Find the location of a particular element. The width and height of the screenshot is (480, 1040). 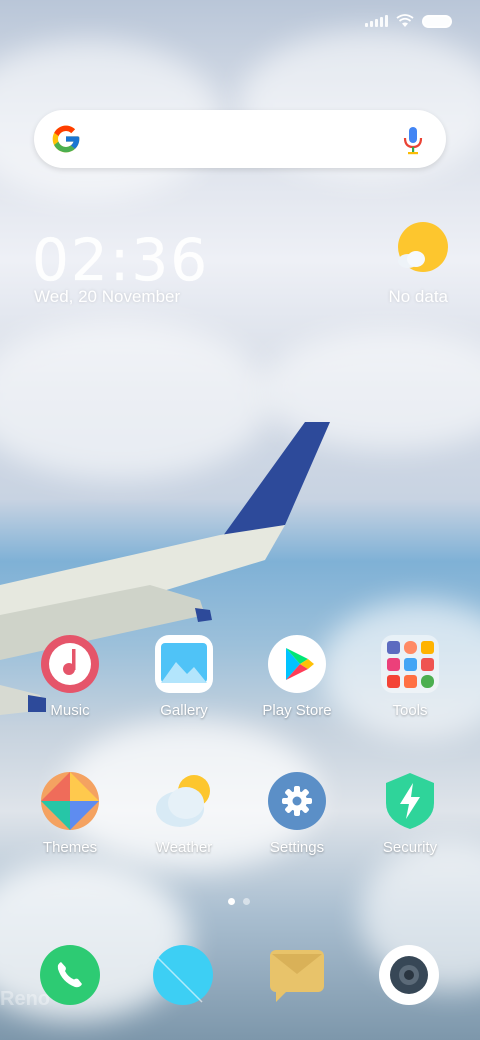

app-gallery: Gallery is located at coordinates (184, 676).